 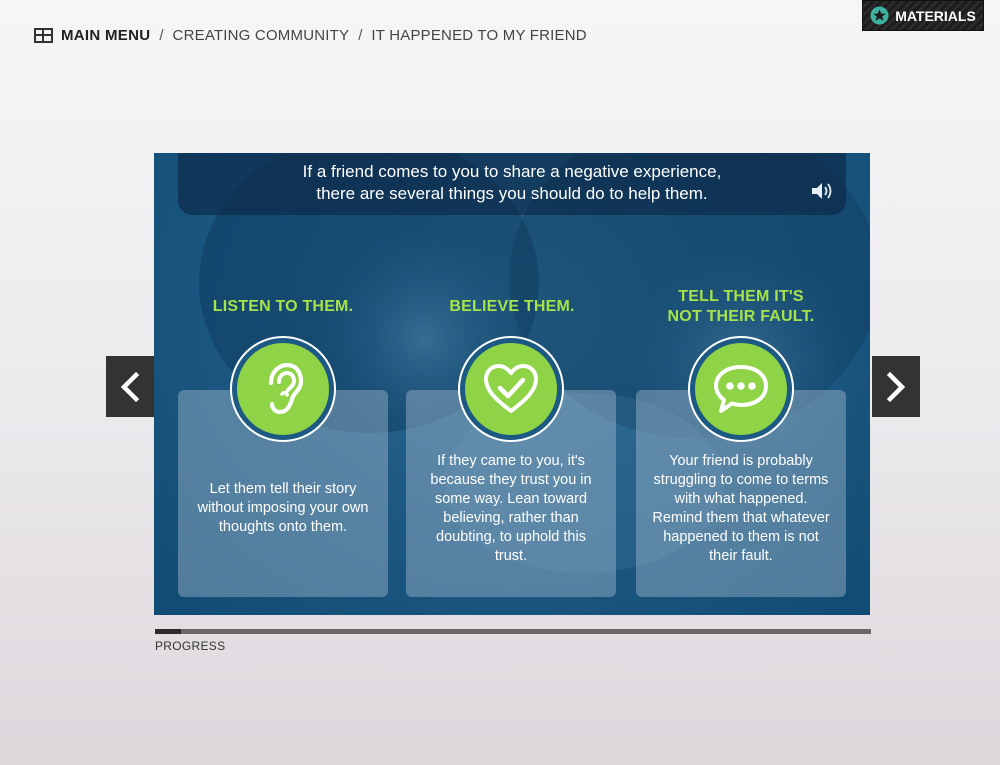 What do you see at coordinates (822, 191) in the screenshot?
I see `speaker-icon` at bounding box center [822, 191].